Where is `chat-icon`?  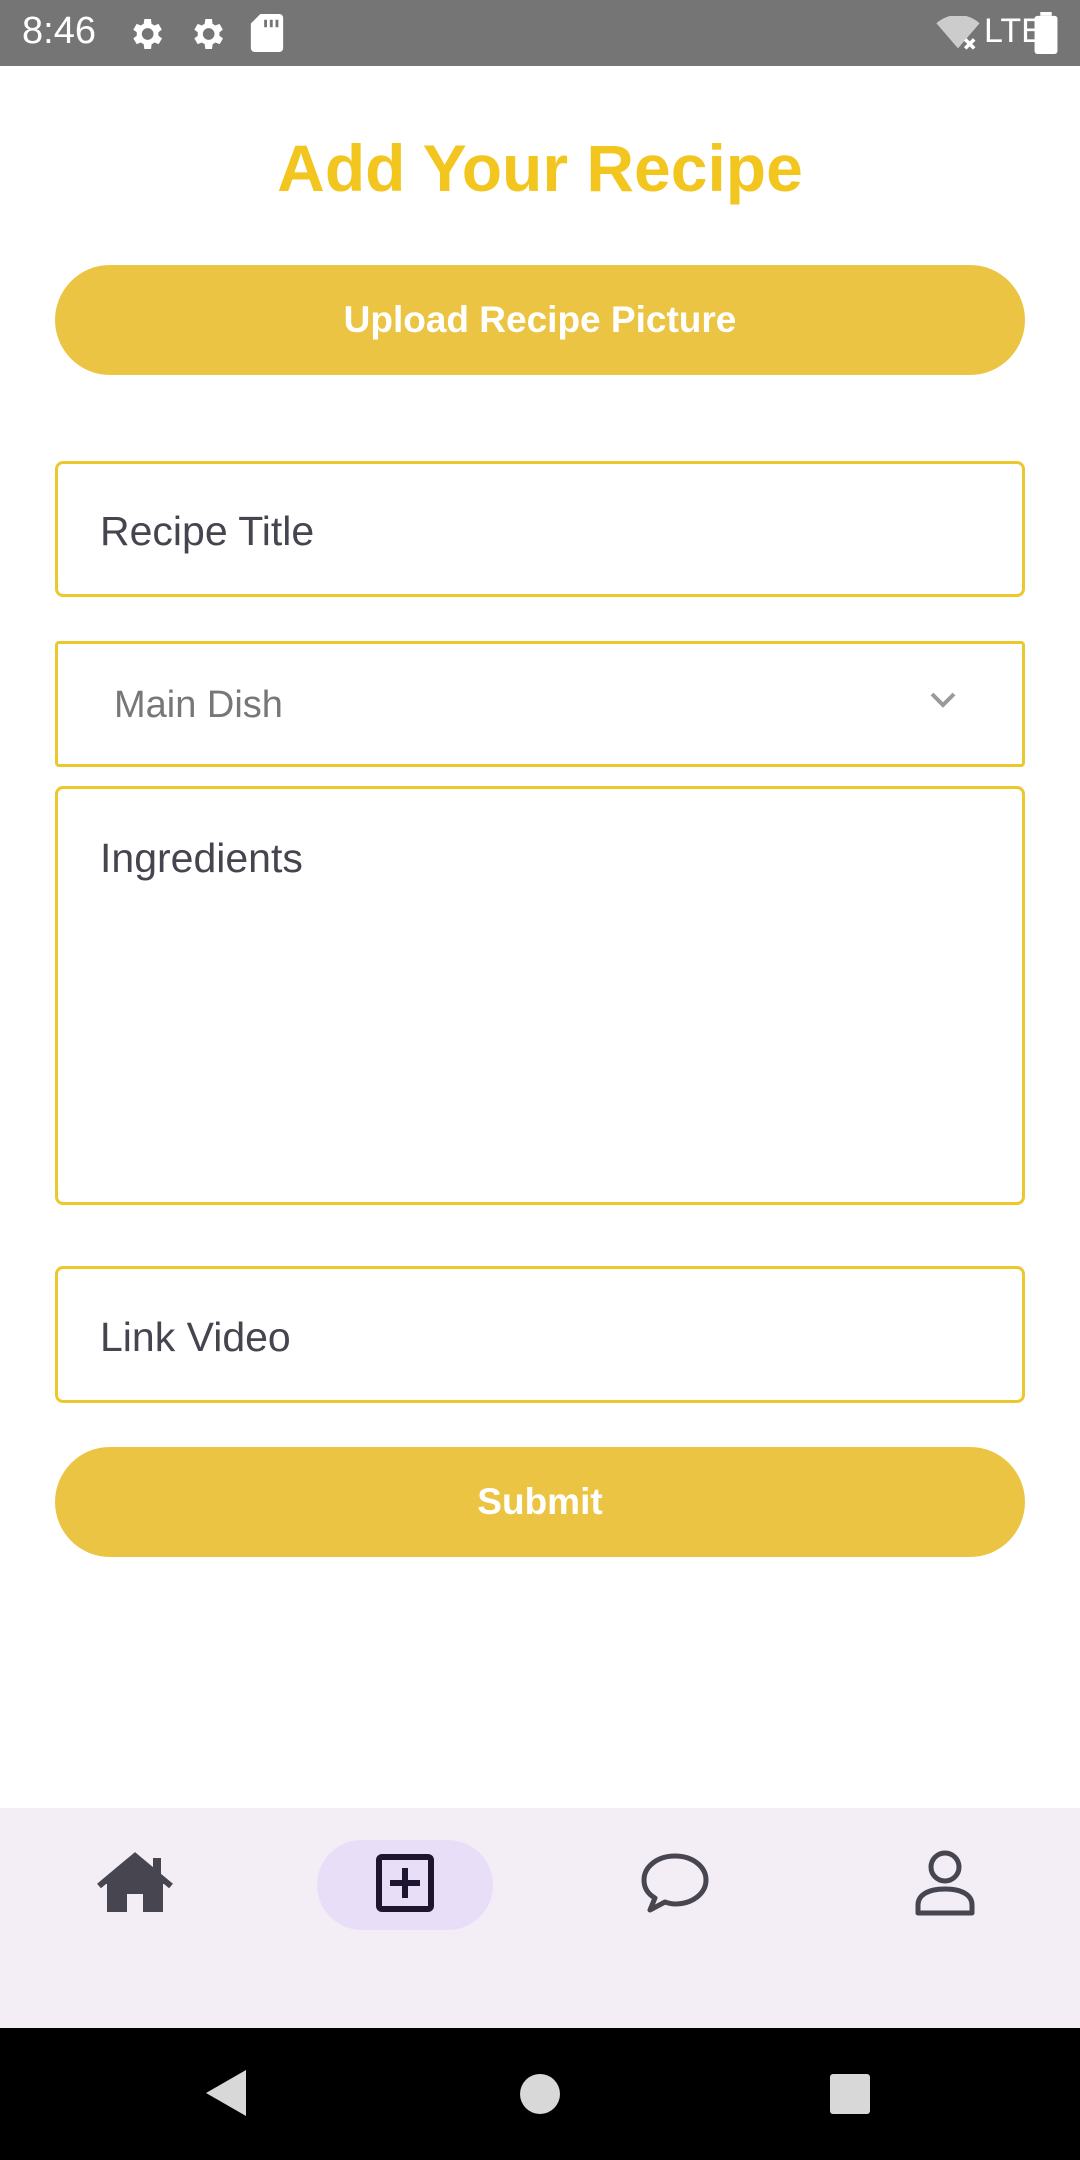 chat-icon is located at coordinates (675, 1885).